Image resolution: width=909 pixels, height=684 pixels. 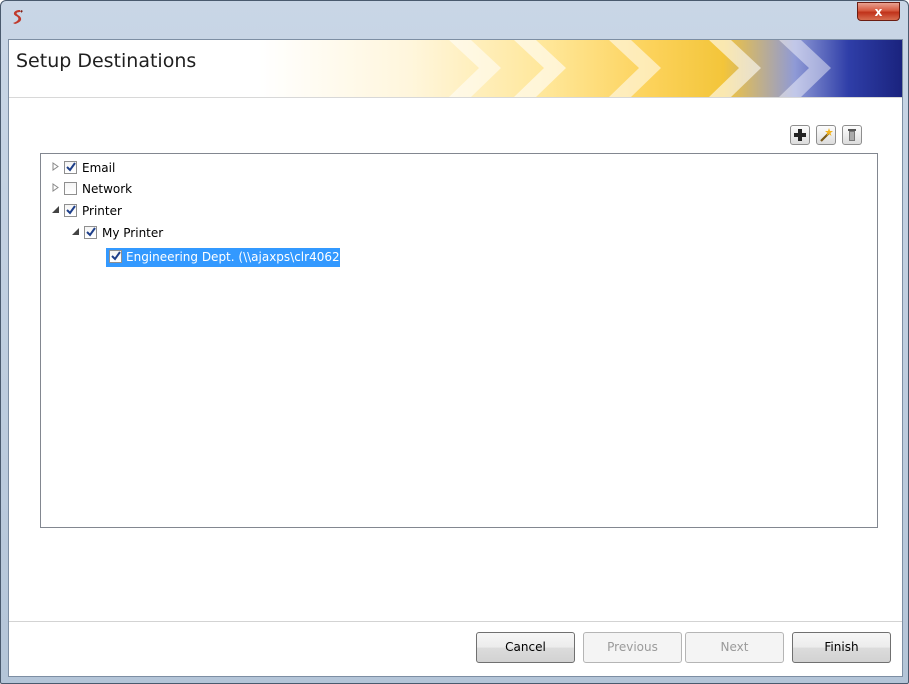 I want to click on plus-icon, so click(x=800, y=135).